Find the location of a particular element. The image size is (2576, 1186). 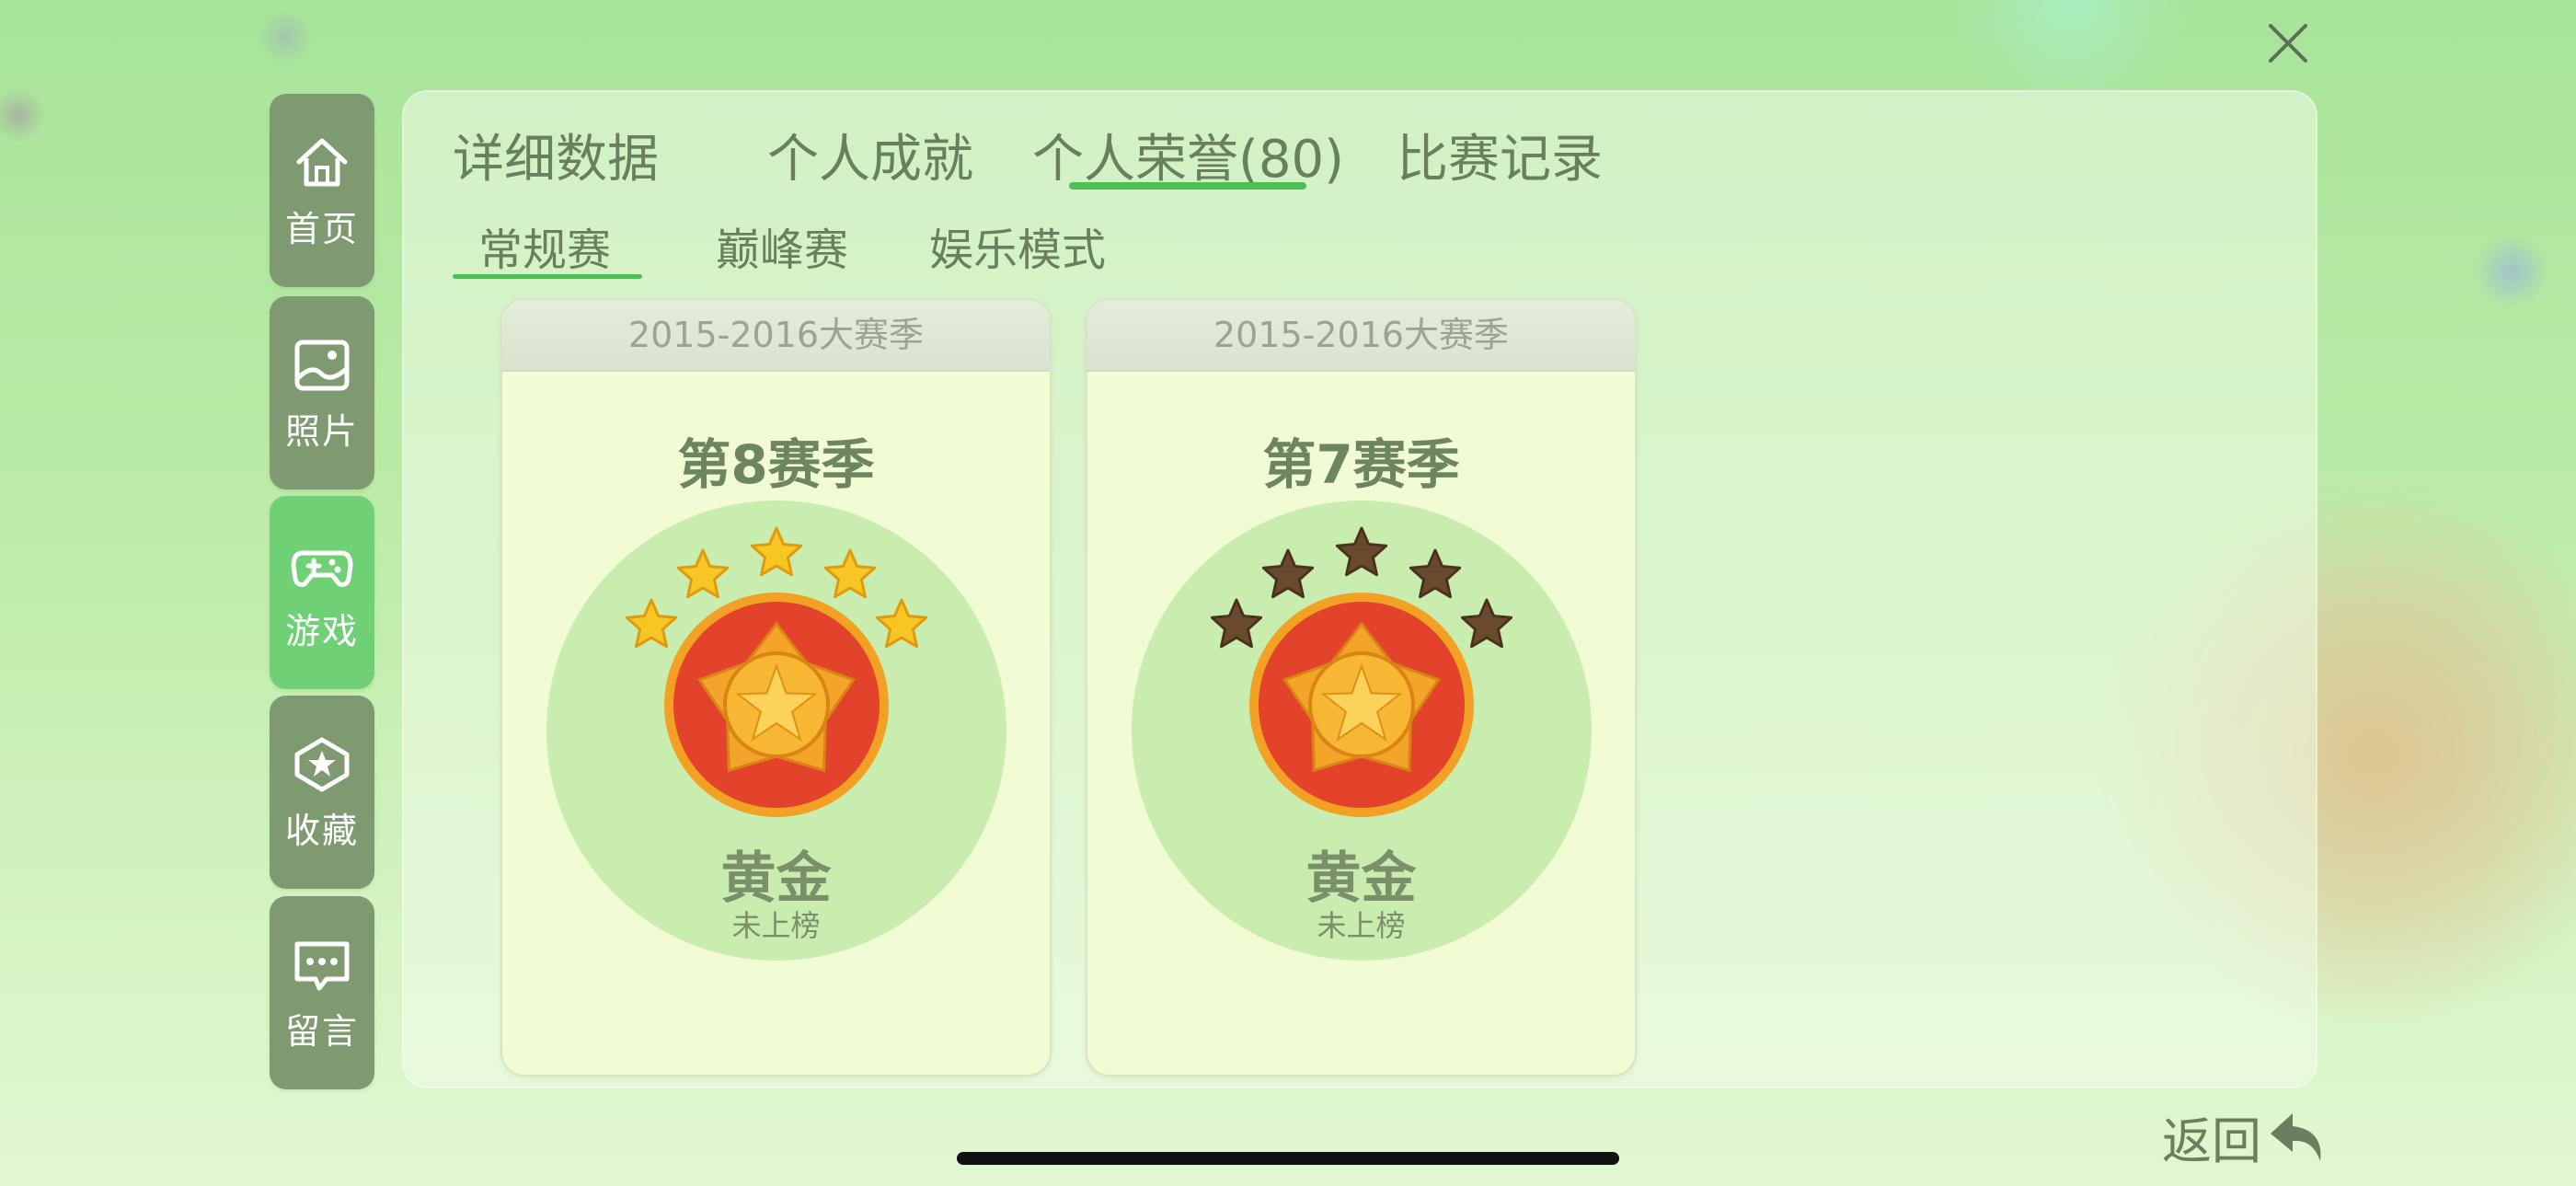

subtab-regular: 常规赛 is located at coordinates (544, 245).